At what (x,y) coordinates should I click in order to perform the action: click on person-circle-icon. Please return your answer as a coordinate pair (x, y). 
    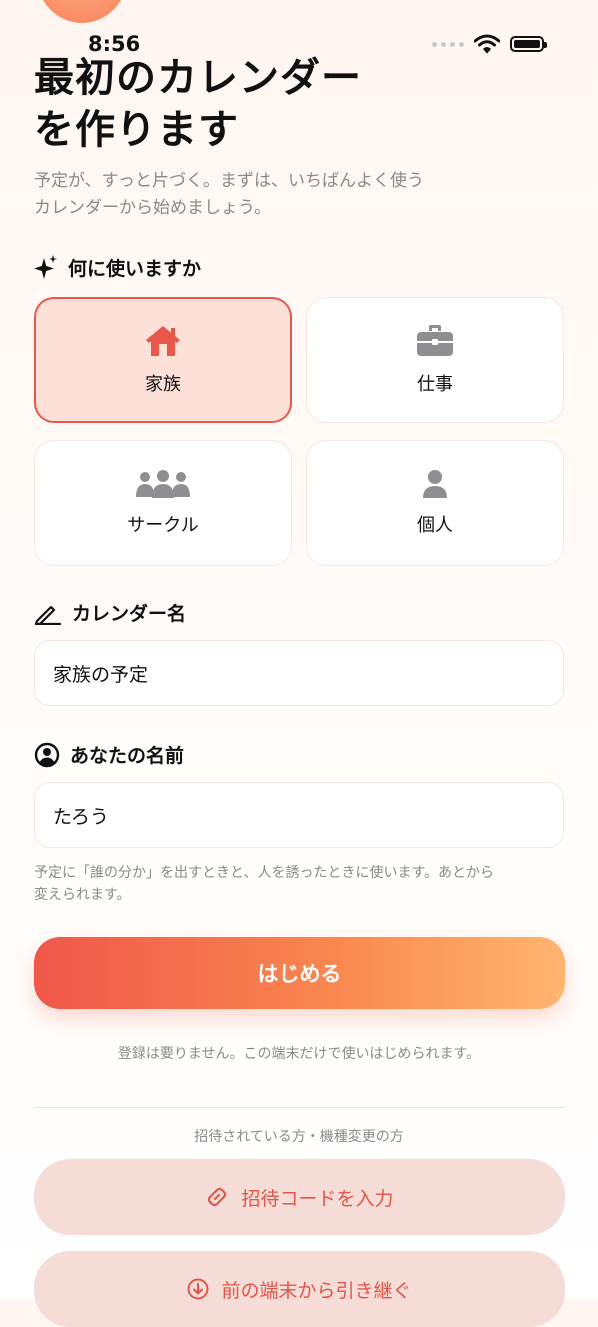
    Looking at the image, I should click on (47, 754).